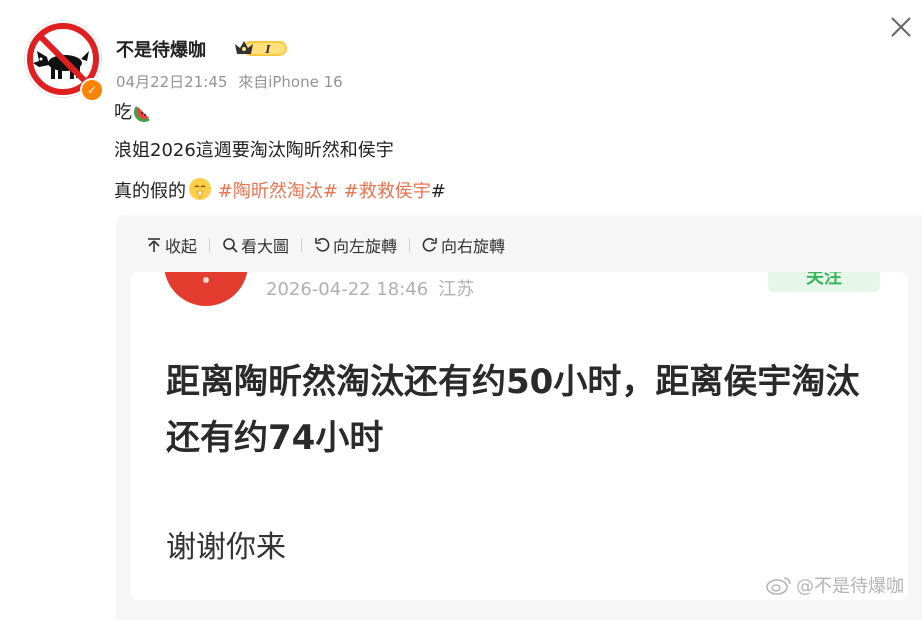  Describe the element at coordinates (901, 27) in the screenshot. I see `close-icon` at that location.